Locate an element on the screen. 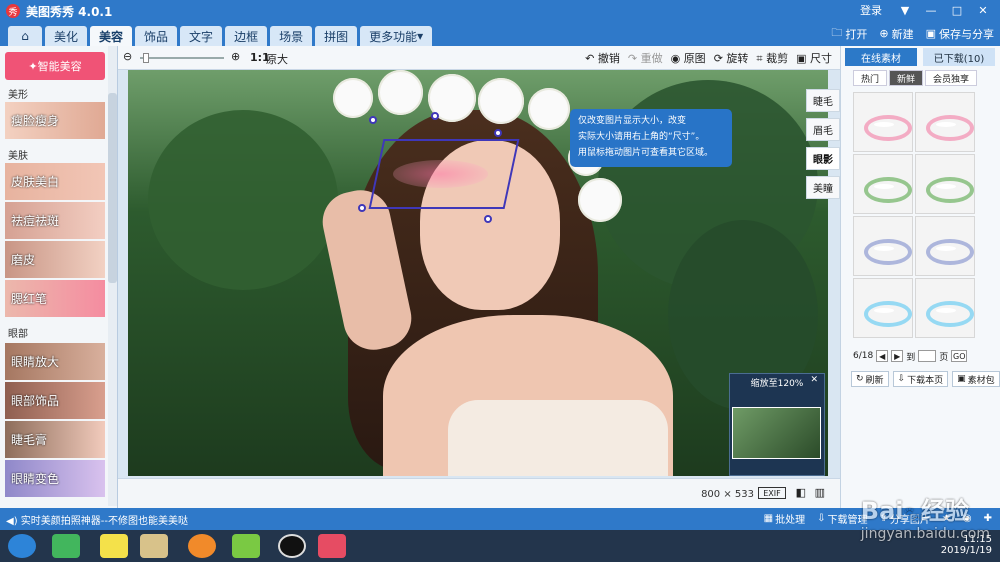 The image size is (1000, 562). feature-smooth-skin: 磨皮 is located at coordinates (55, 259).